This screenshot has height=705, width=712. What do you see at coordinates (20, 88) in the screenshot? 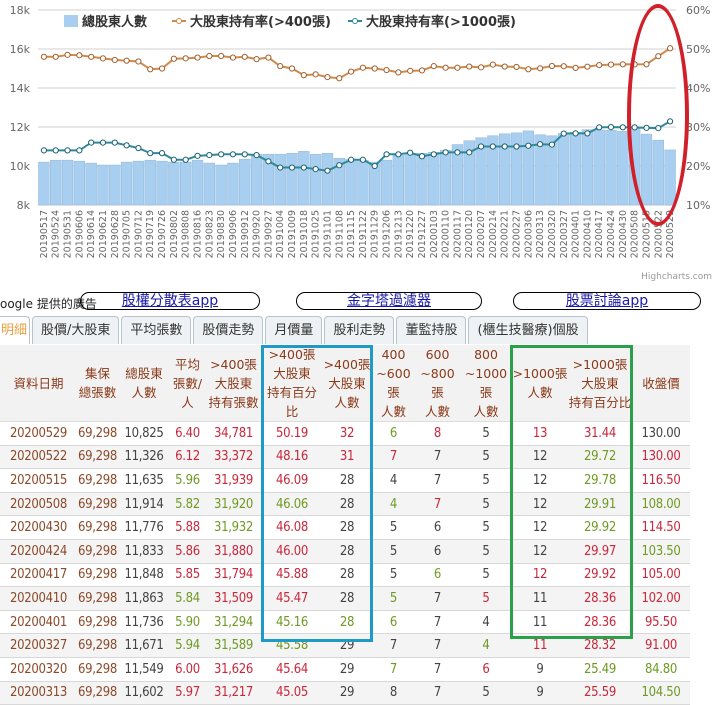
I see `y-left-tick: 14k` at bounding box center [20, 88].